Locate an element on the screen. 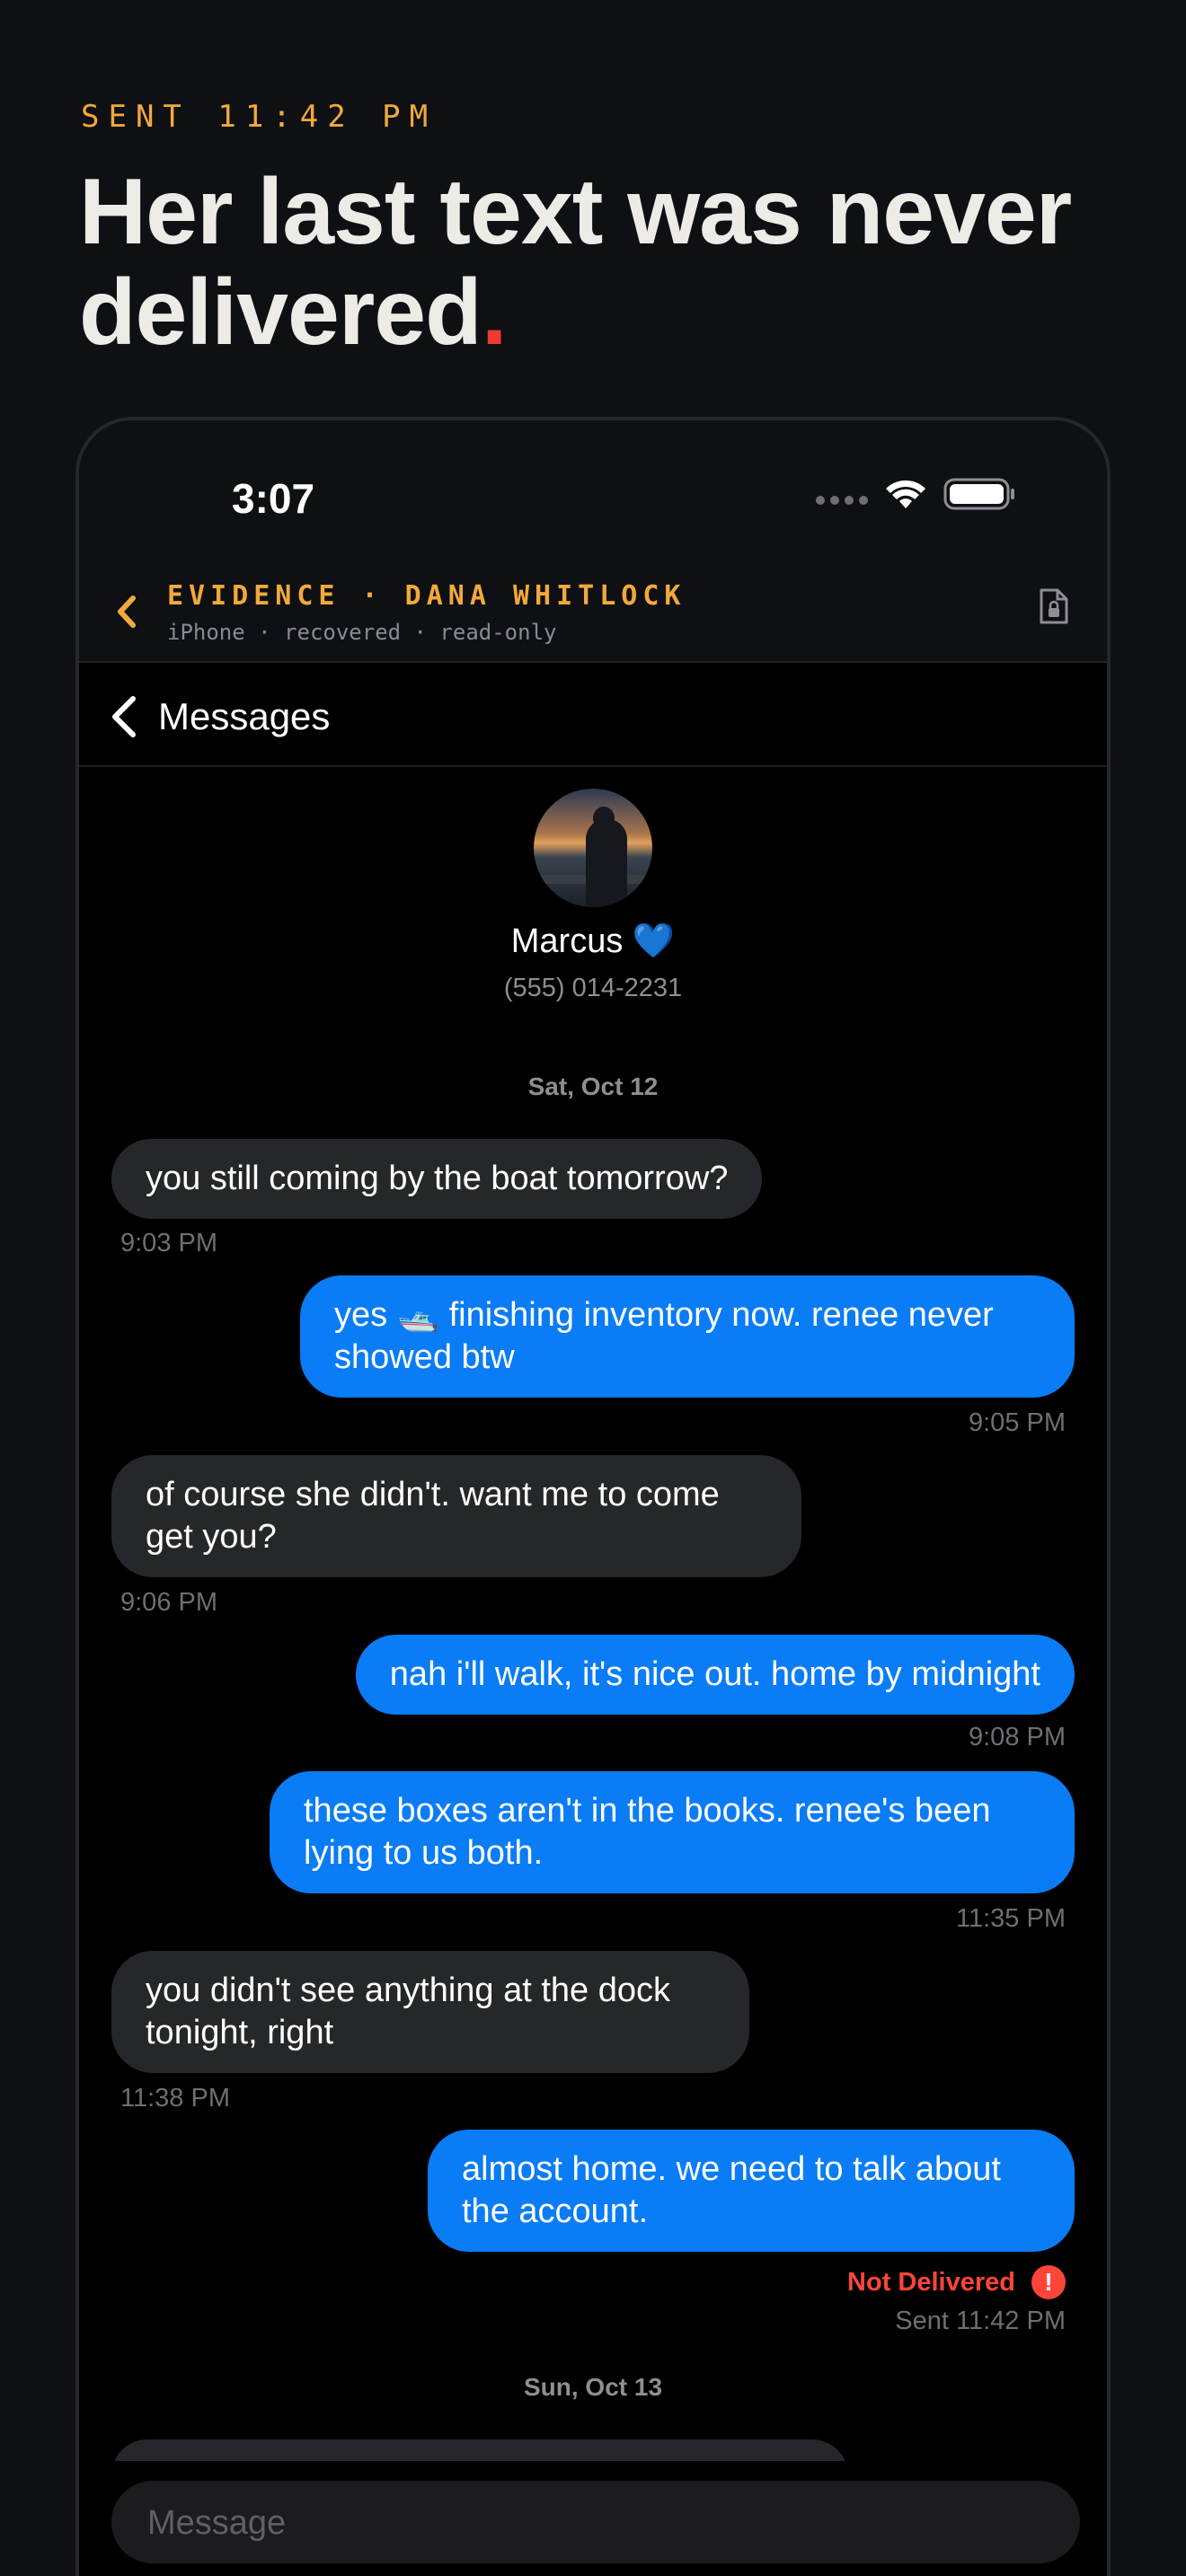 This screenshot has width=1186, height=2576. back-button is located at coordinates (124, 719).